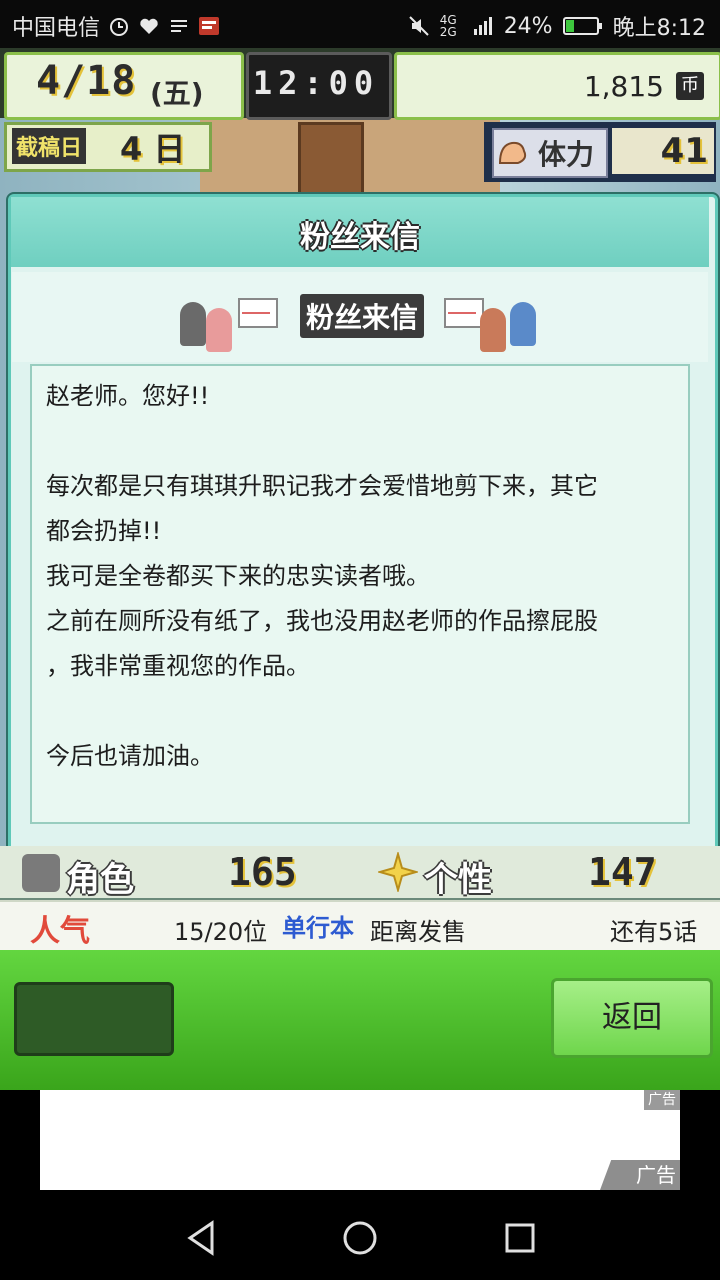 The width and height of the screenshot is (720, 1280). I want to click on letter-line: 都会扔掉!!, so click(104, 531).